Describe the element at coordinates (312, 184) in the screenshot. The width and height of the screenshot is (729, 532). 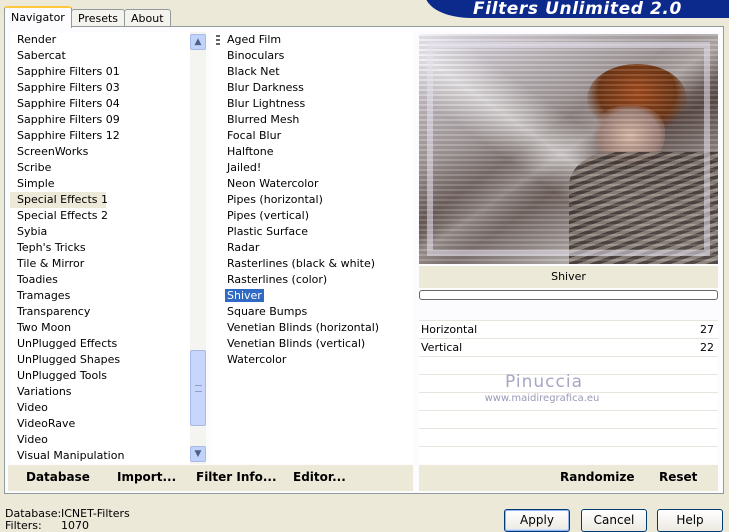
I see `filter-item: Neon Watercolor` at that location.